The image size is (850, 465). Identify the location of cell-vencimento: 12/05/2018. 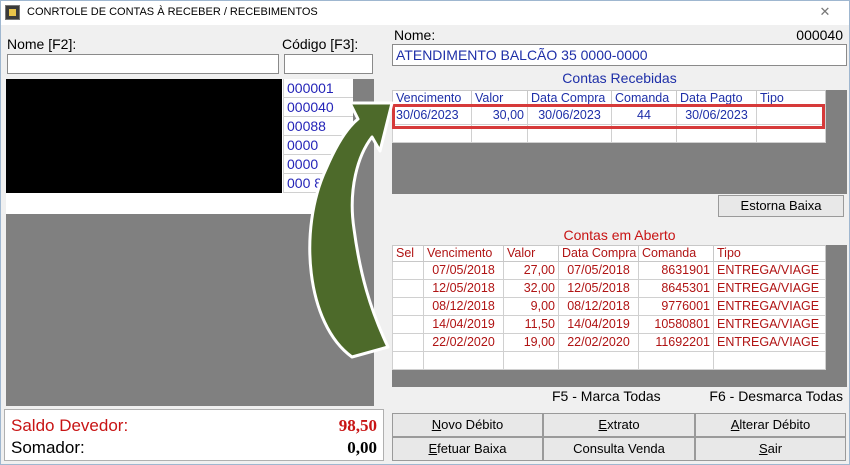
(463, 288).